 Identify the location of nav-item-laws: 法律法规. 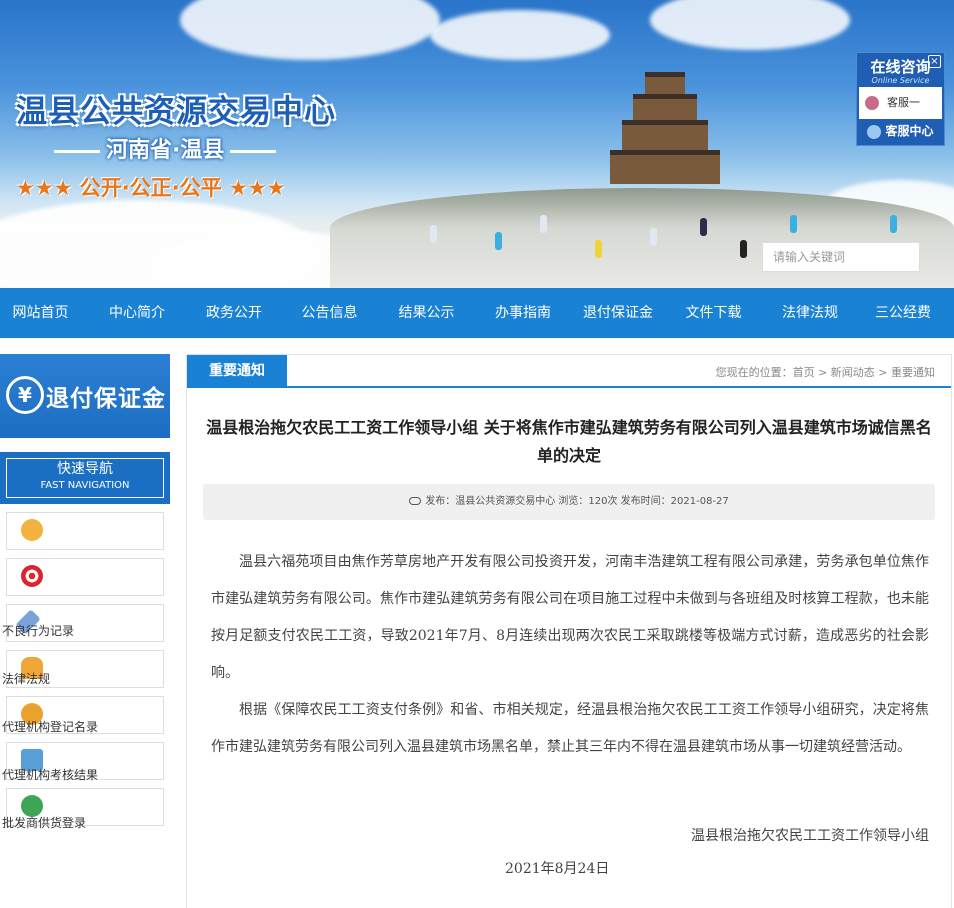
(810, 313).